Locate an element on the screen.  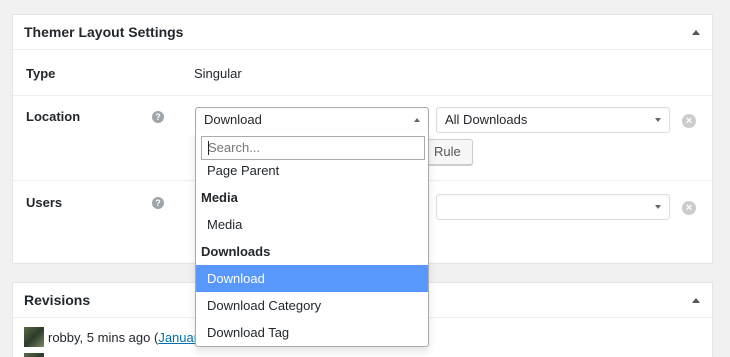
users-label: Users is located at coordinates (44, 202).